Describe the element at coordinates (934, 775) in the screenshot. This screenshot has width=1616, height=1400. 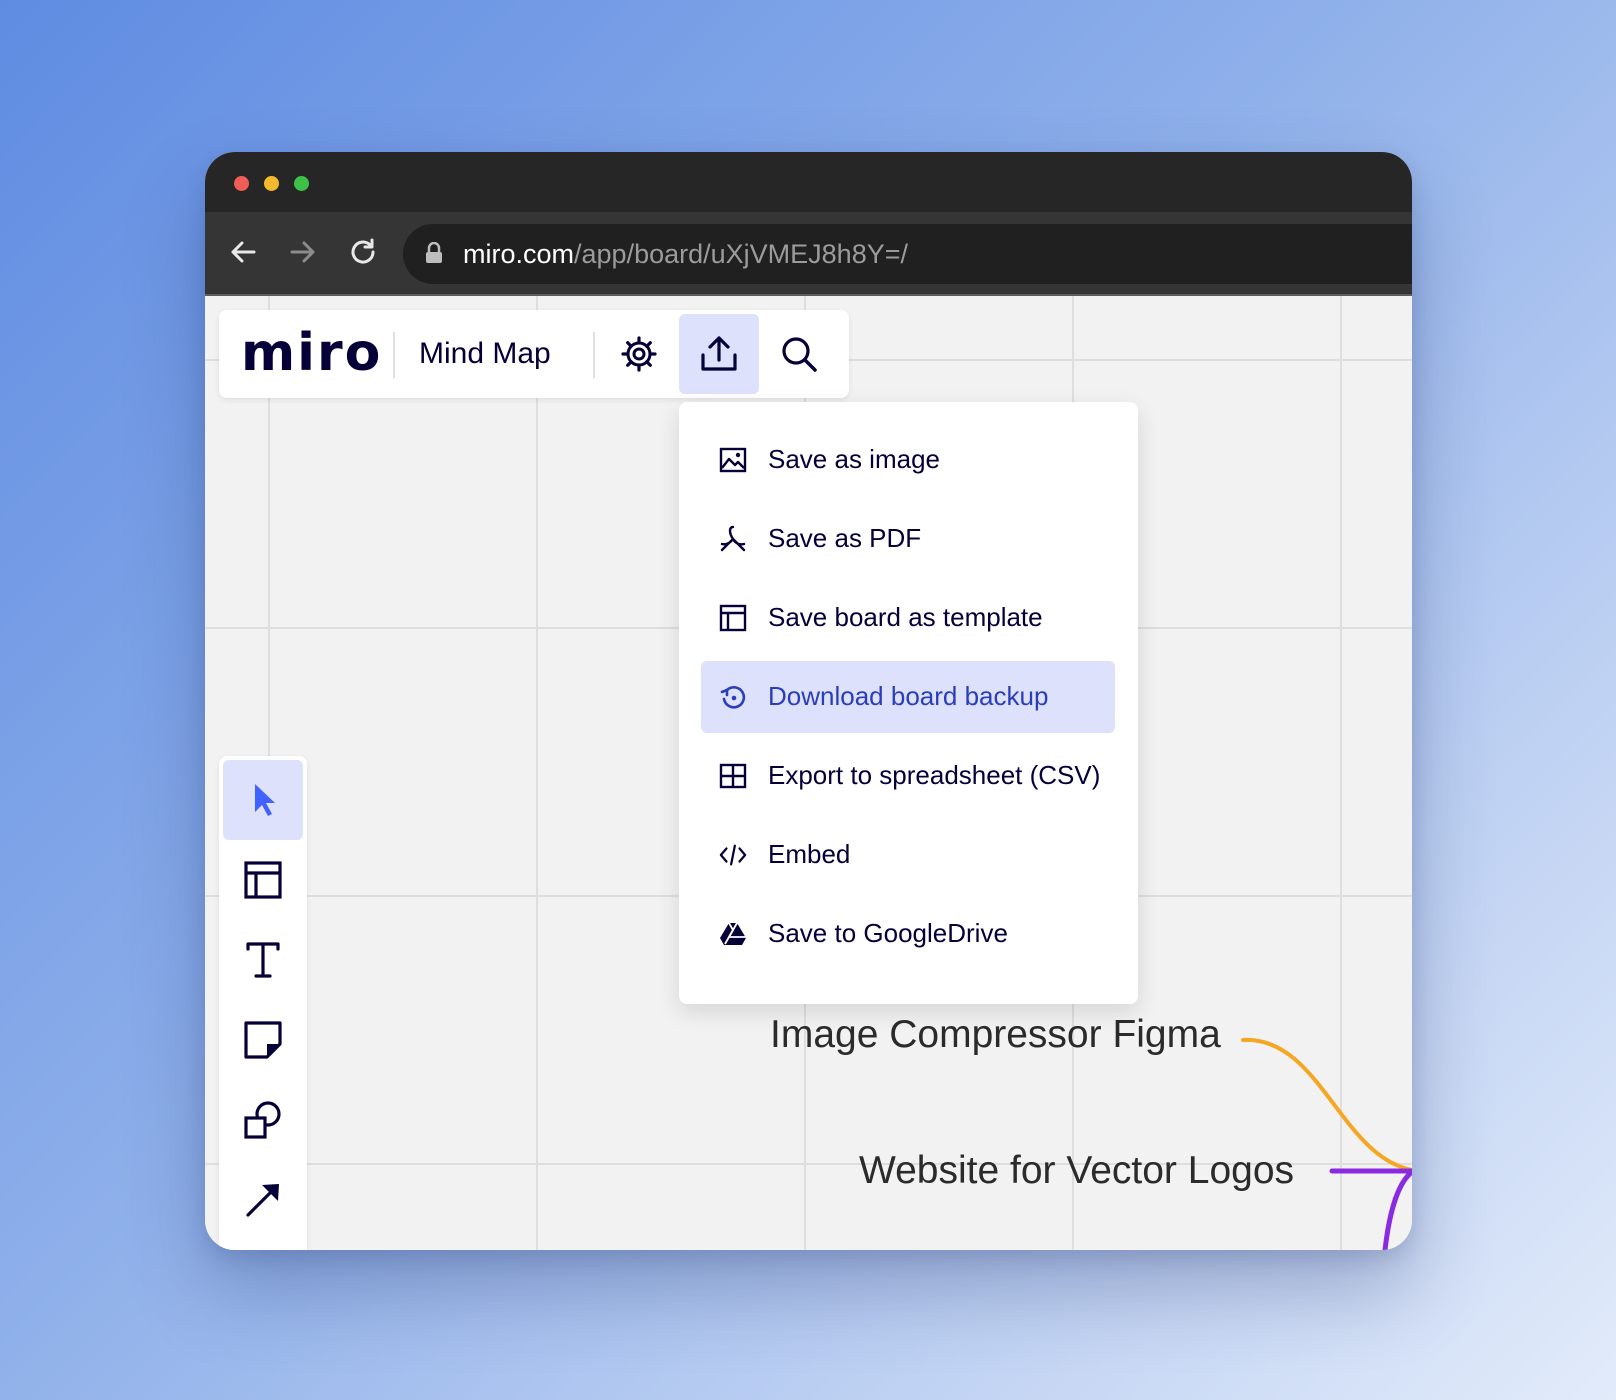
I see `menu-item-label: Export to spreadsheet (CSV)` at that location.